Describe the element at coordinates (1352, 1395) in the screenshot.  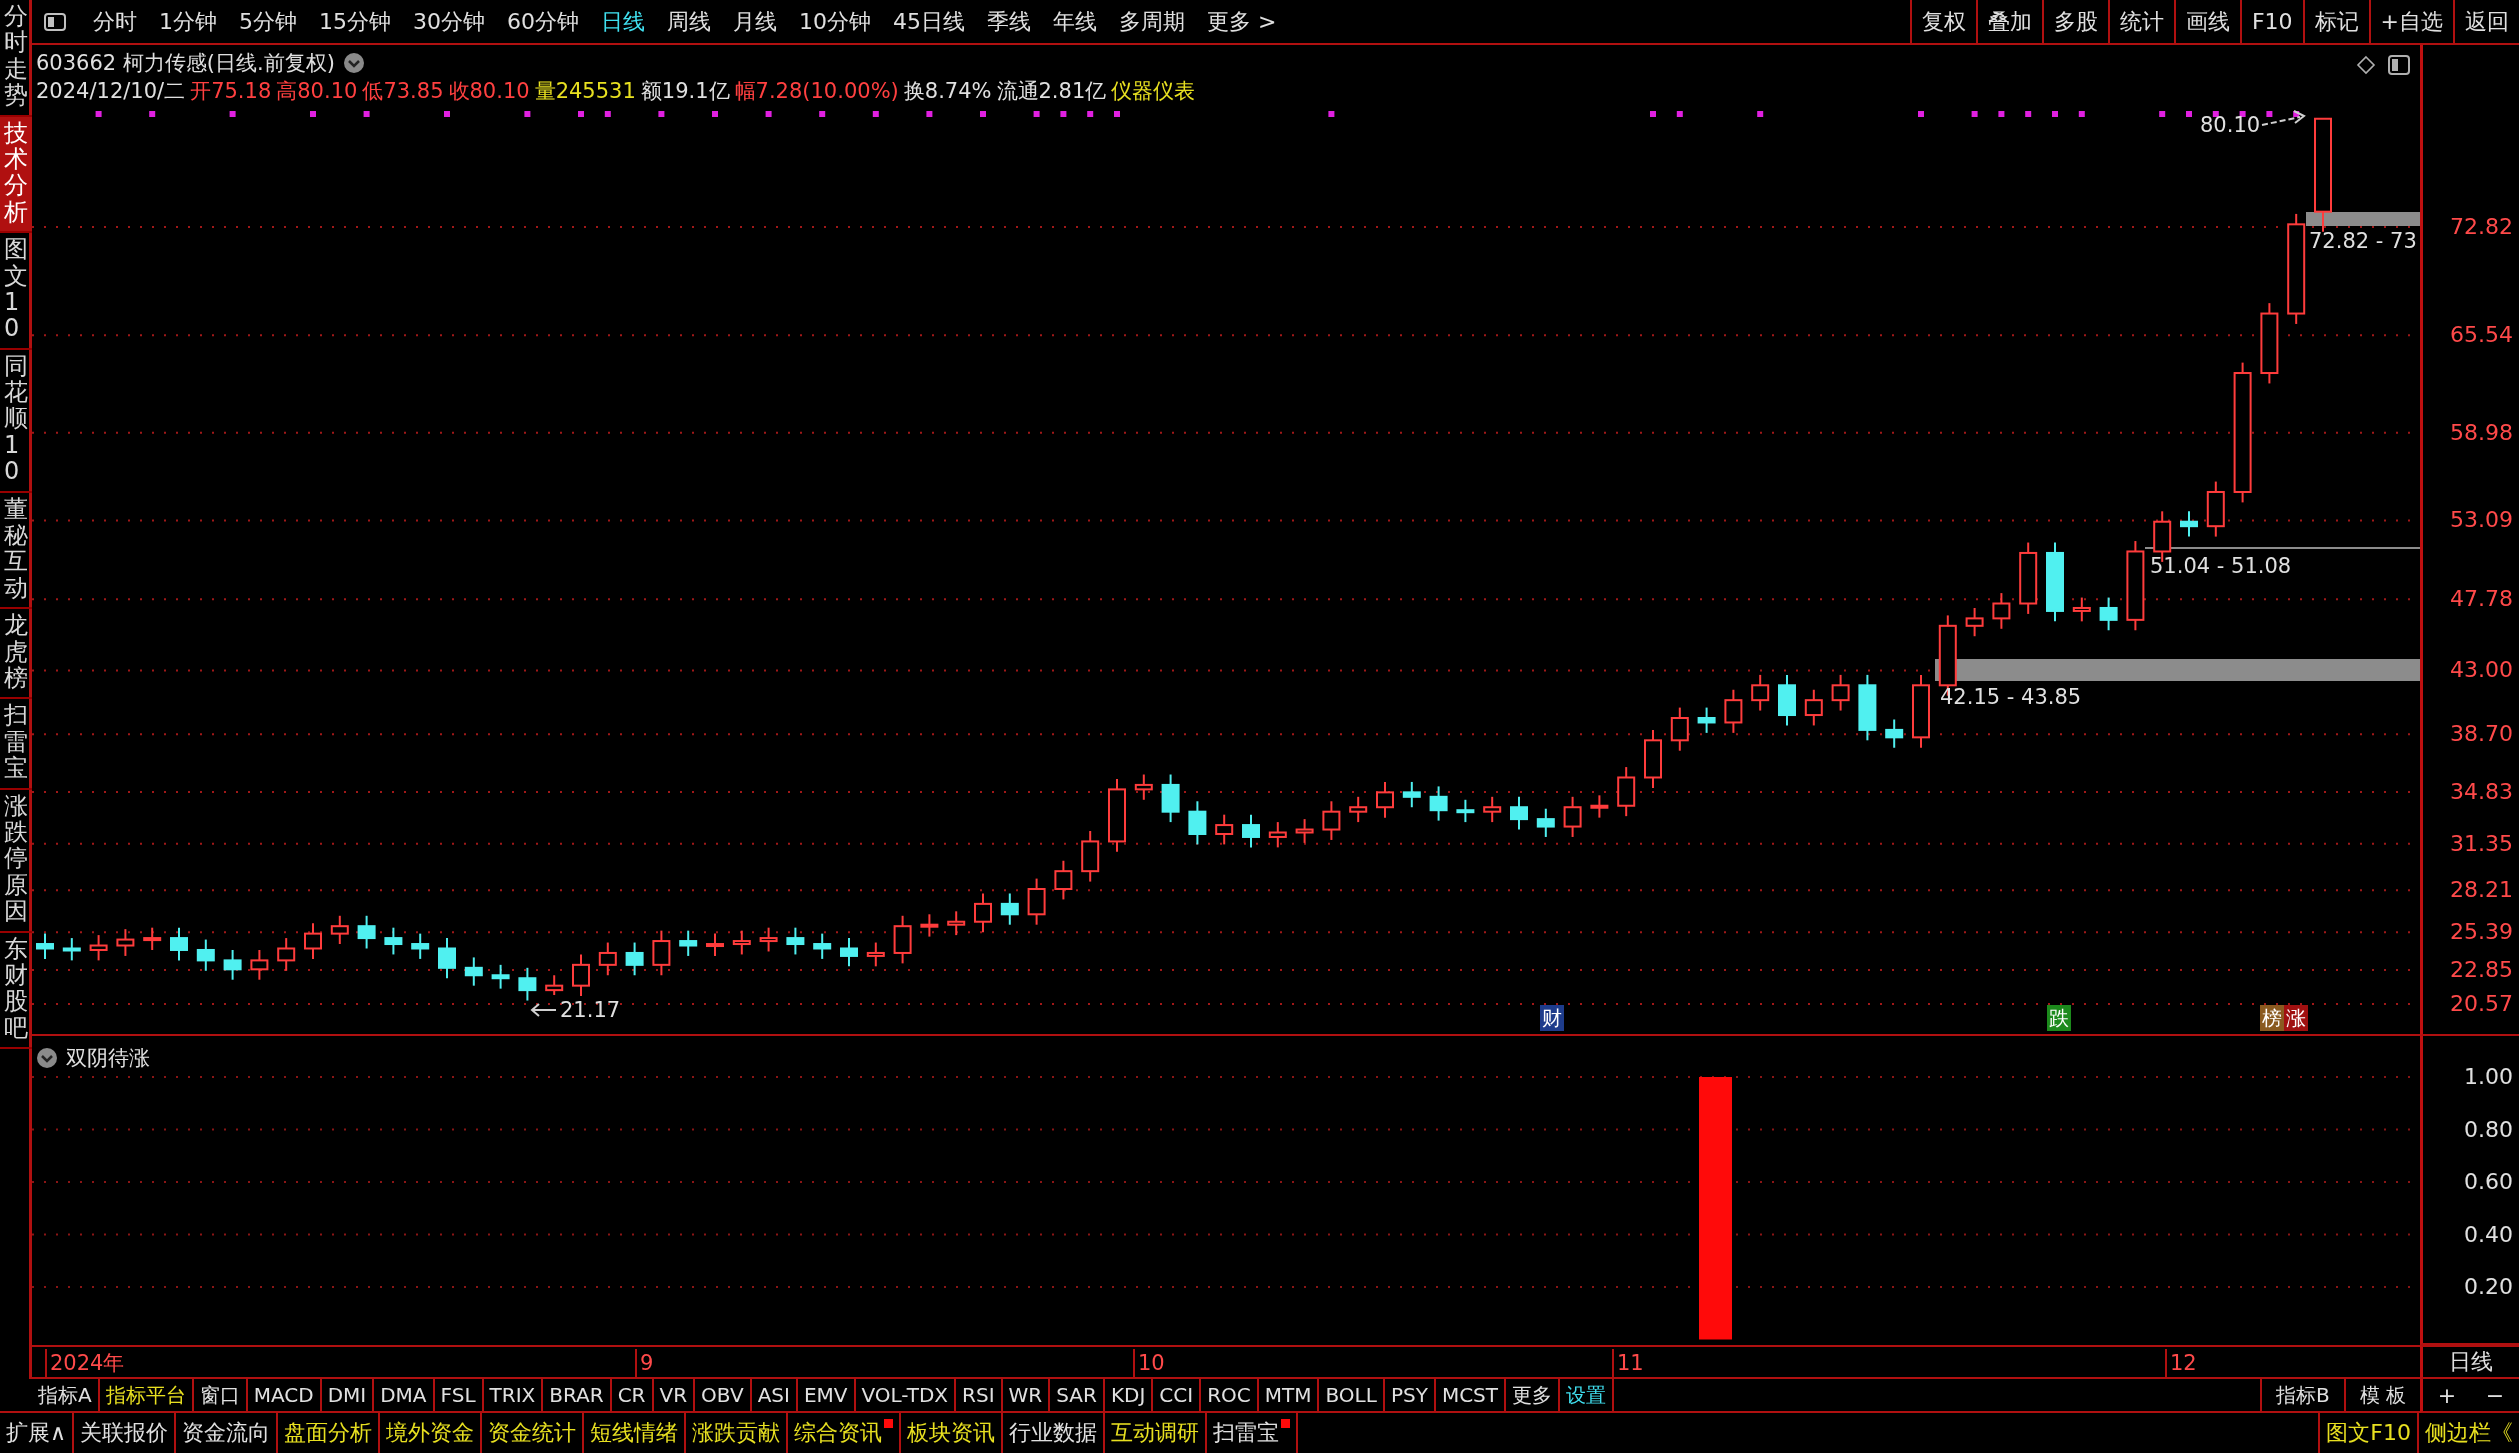
I see `indicator-tab: BOLL` at that location.